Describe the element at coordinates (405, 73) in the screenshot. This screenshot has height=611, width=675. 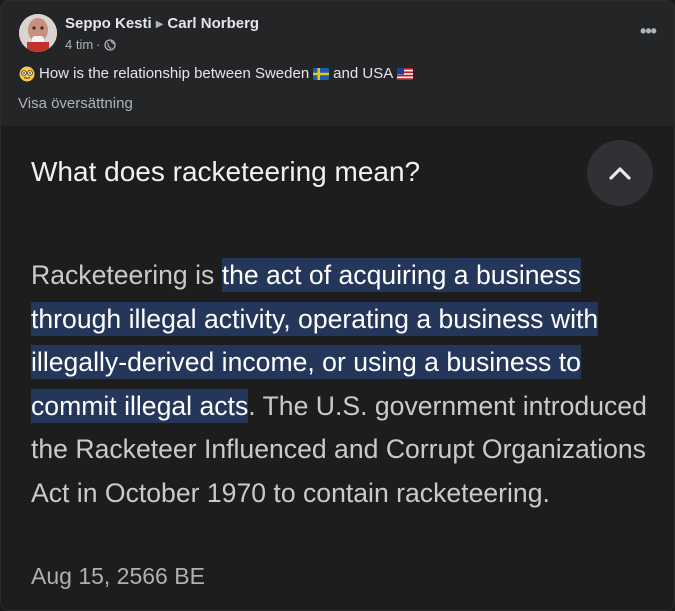
I see `usa-flag-icon` at that location.